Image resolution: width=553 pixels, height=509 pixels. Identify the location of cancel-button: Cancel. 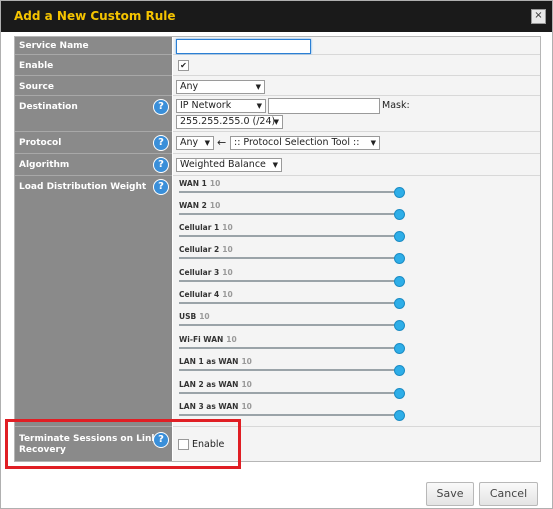
(508, 494).